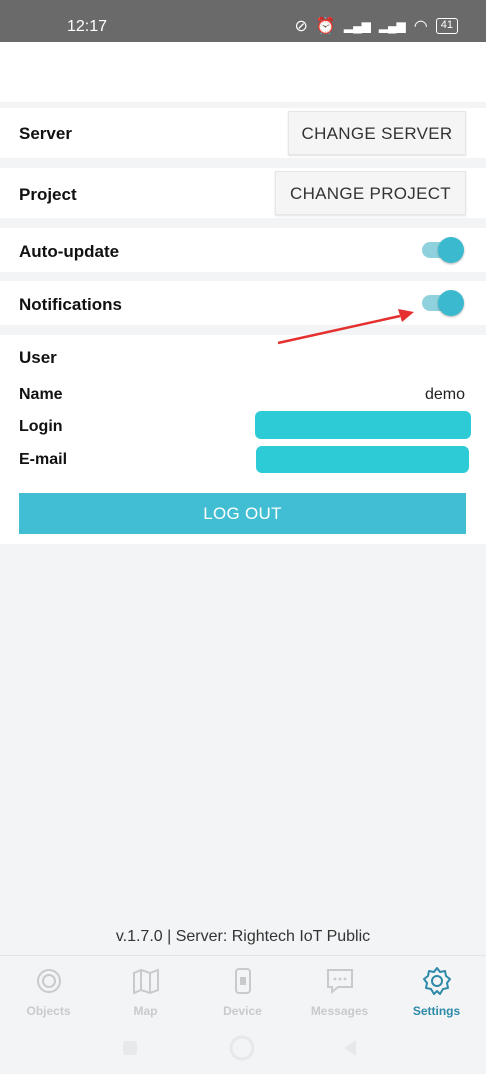  I want to click on tab-settings: Settings, so click(436, 993).